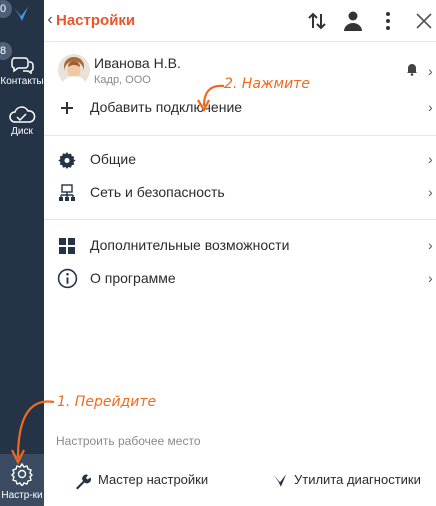 The width and height of the screenshot is (436, 506). Describe the element at coordinates (137, 63) in the screenshot. I see `account-name: Иванова Н.В.` at that location.